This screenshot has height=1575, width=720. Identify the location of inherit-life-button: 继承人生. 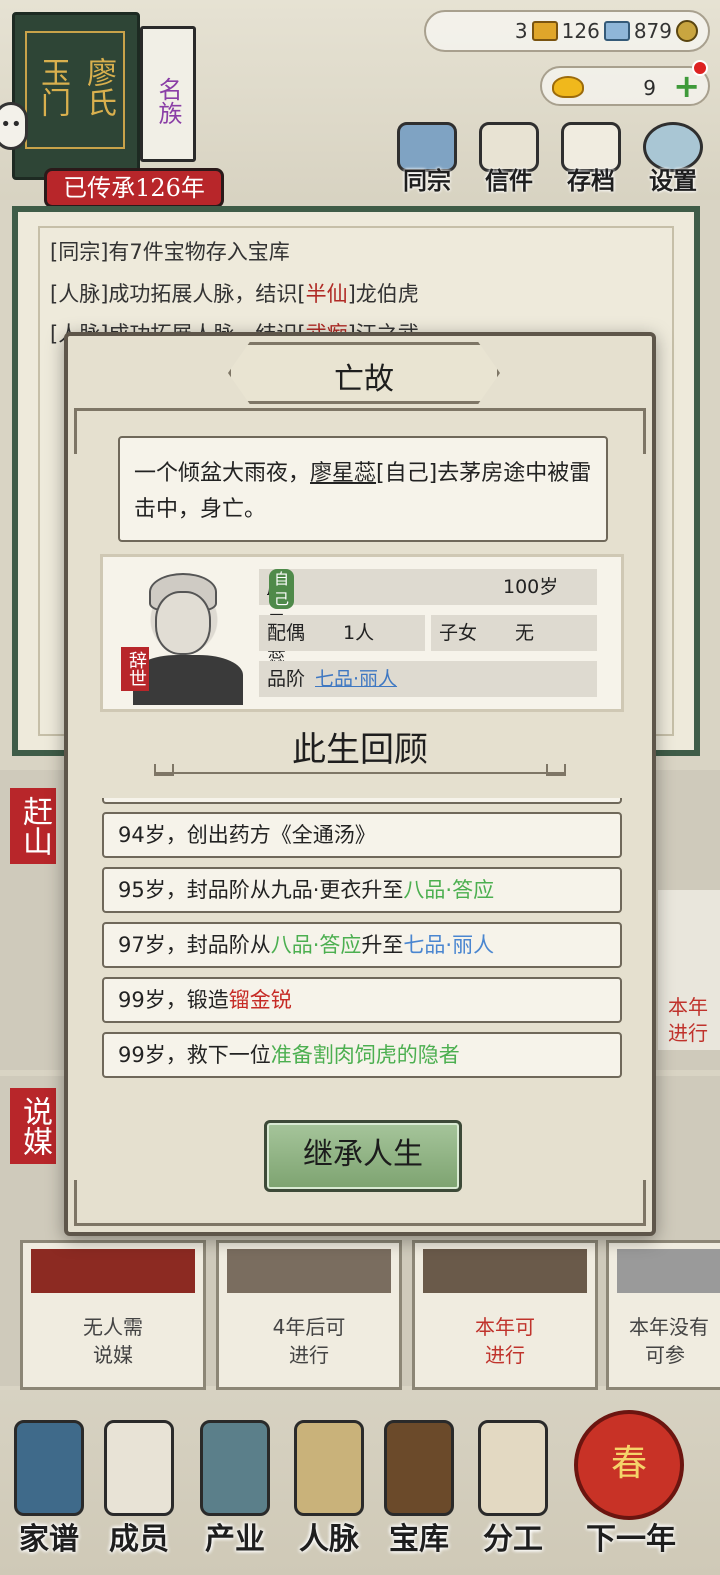
(363, 1156).